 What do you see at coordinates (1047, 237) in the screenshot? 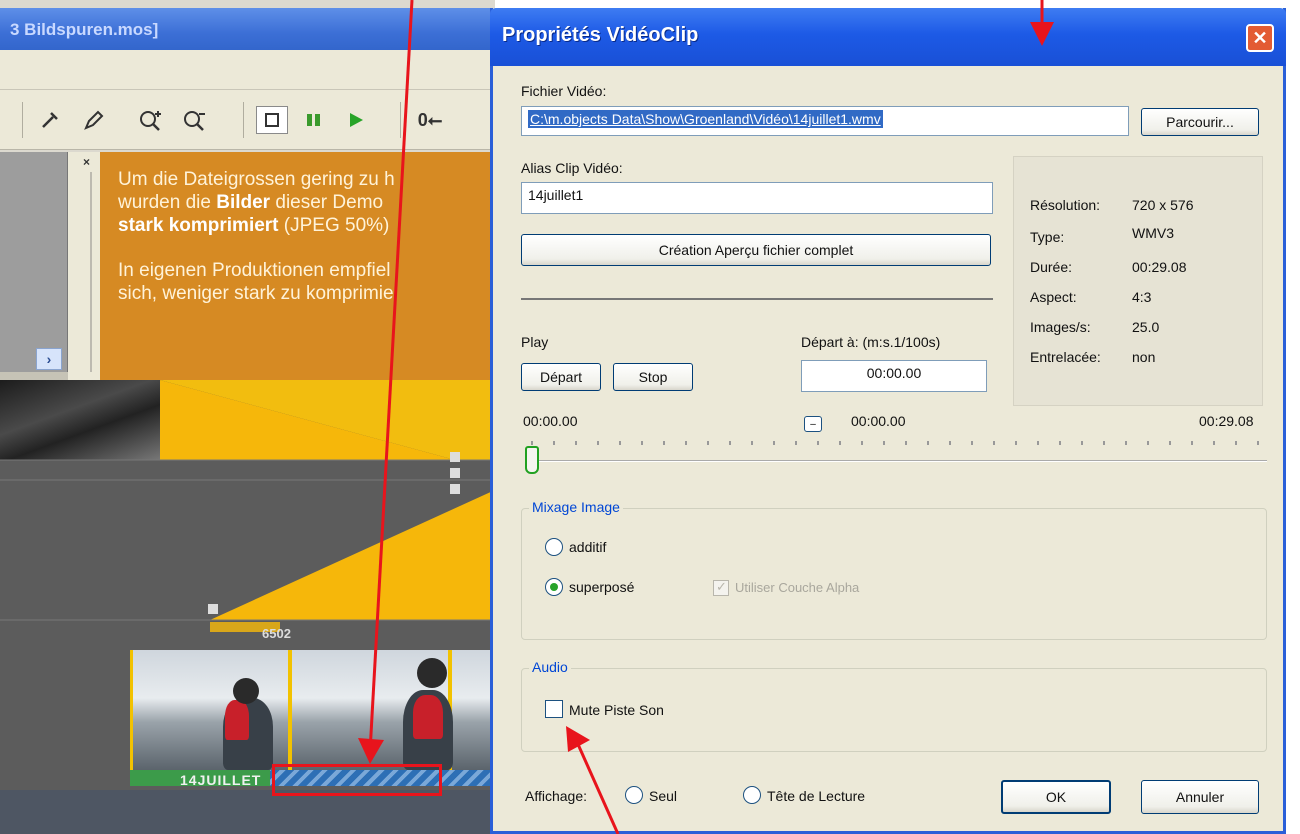
I see `type-label: Type:` at bounding box center [1047, 237].